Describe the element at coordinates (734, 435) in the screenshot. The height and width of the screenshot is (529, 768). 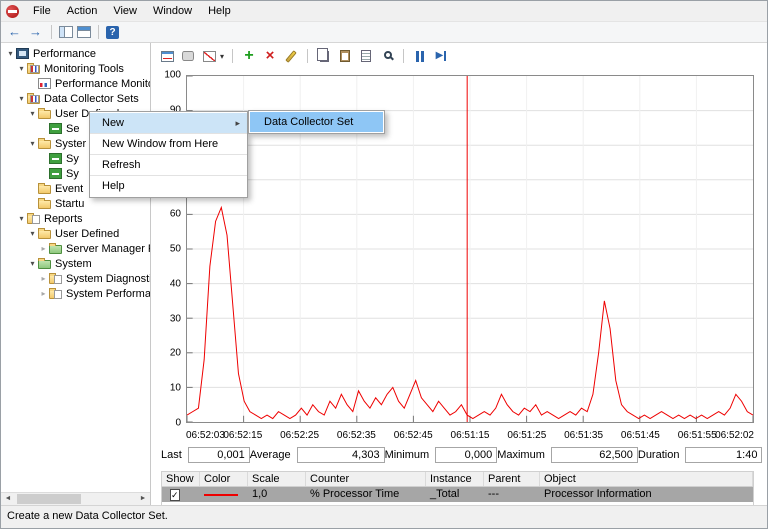
I see `x-axis-tick-label: 06:52:02` at that location.